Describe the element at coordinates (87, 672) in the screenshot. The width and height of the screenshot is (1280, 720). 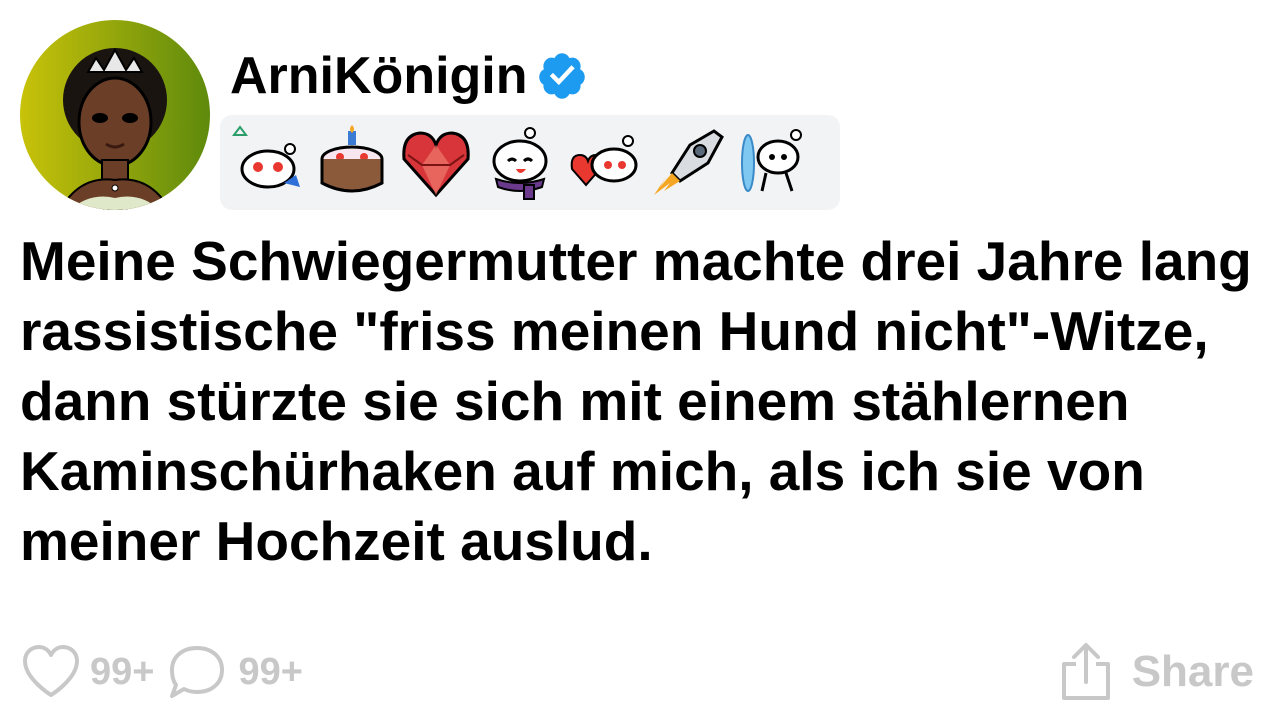
I see `like-button: 99+` at that location.